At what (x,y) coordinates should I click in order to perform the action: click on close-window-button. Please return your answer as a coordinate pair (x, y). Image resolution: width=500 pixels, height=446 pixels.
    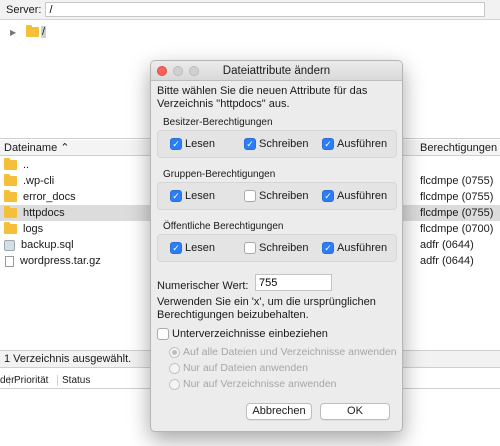
    Looking at the image, I should click on (162, 71).